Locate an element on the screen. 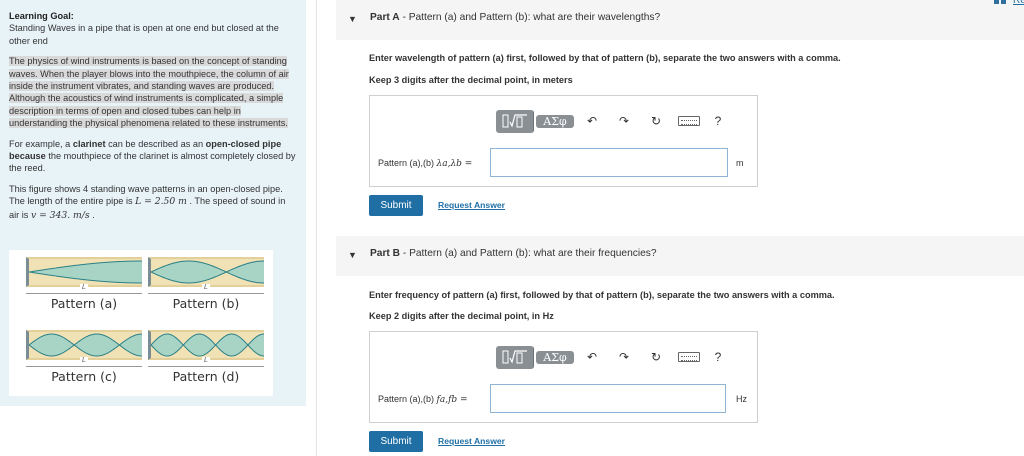 The height and width of the screenshot is (456, 1024). pipe-c is located at coordinates (84, 345).